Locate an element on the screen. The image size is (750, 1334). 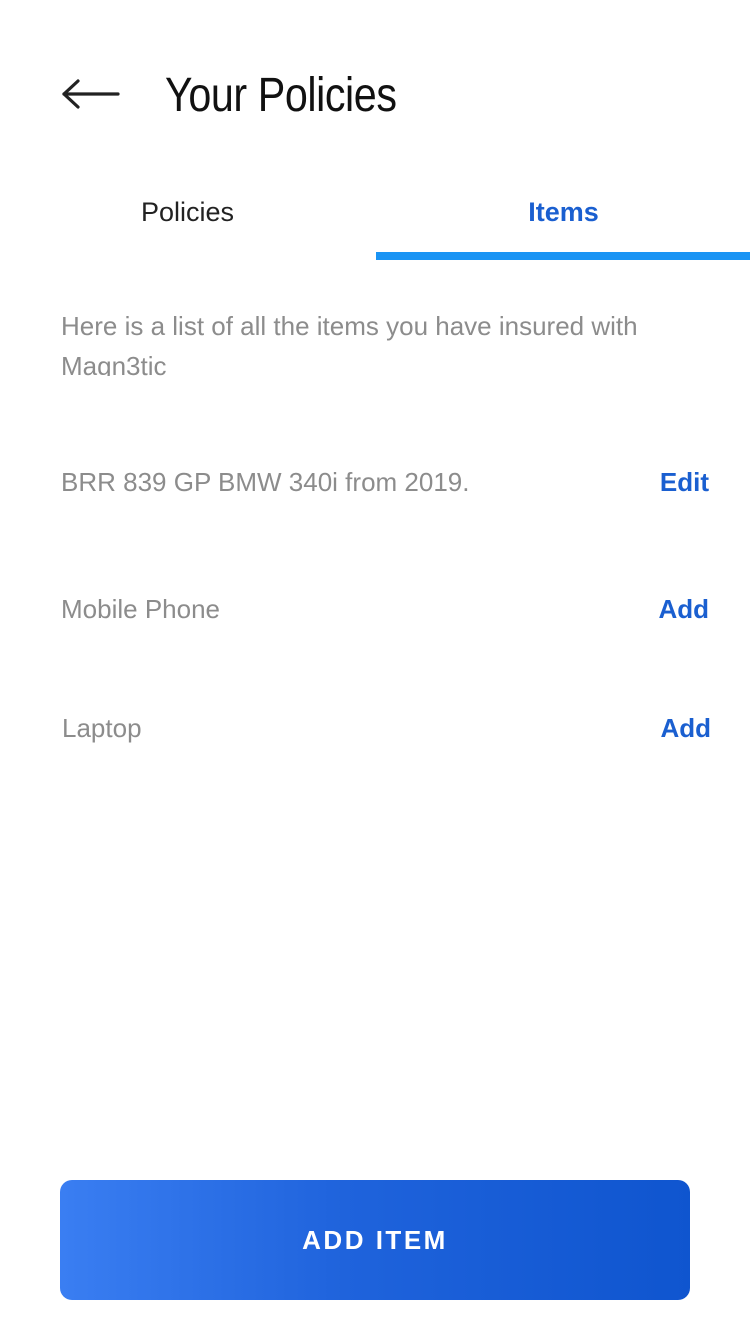
list-item: BRR 839 GP BMW 340i from 2019. Edit is located at coordinates (385, 482).